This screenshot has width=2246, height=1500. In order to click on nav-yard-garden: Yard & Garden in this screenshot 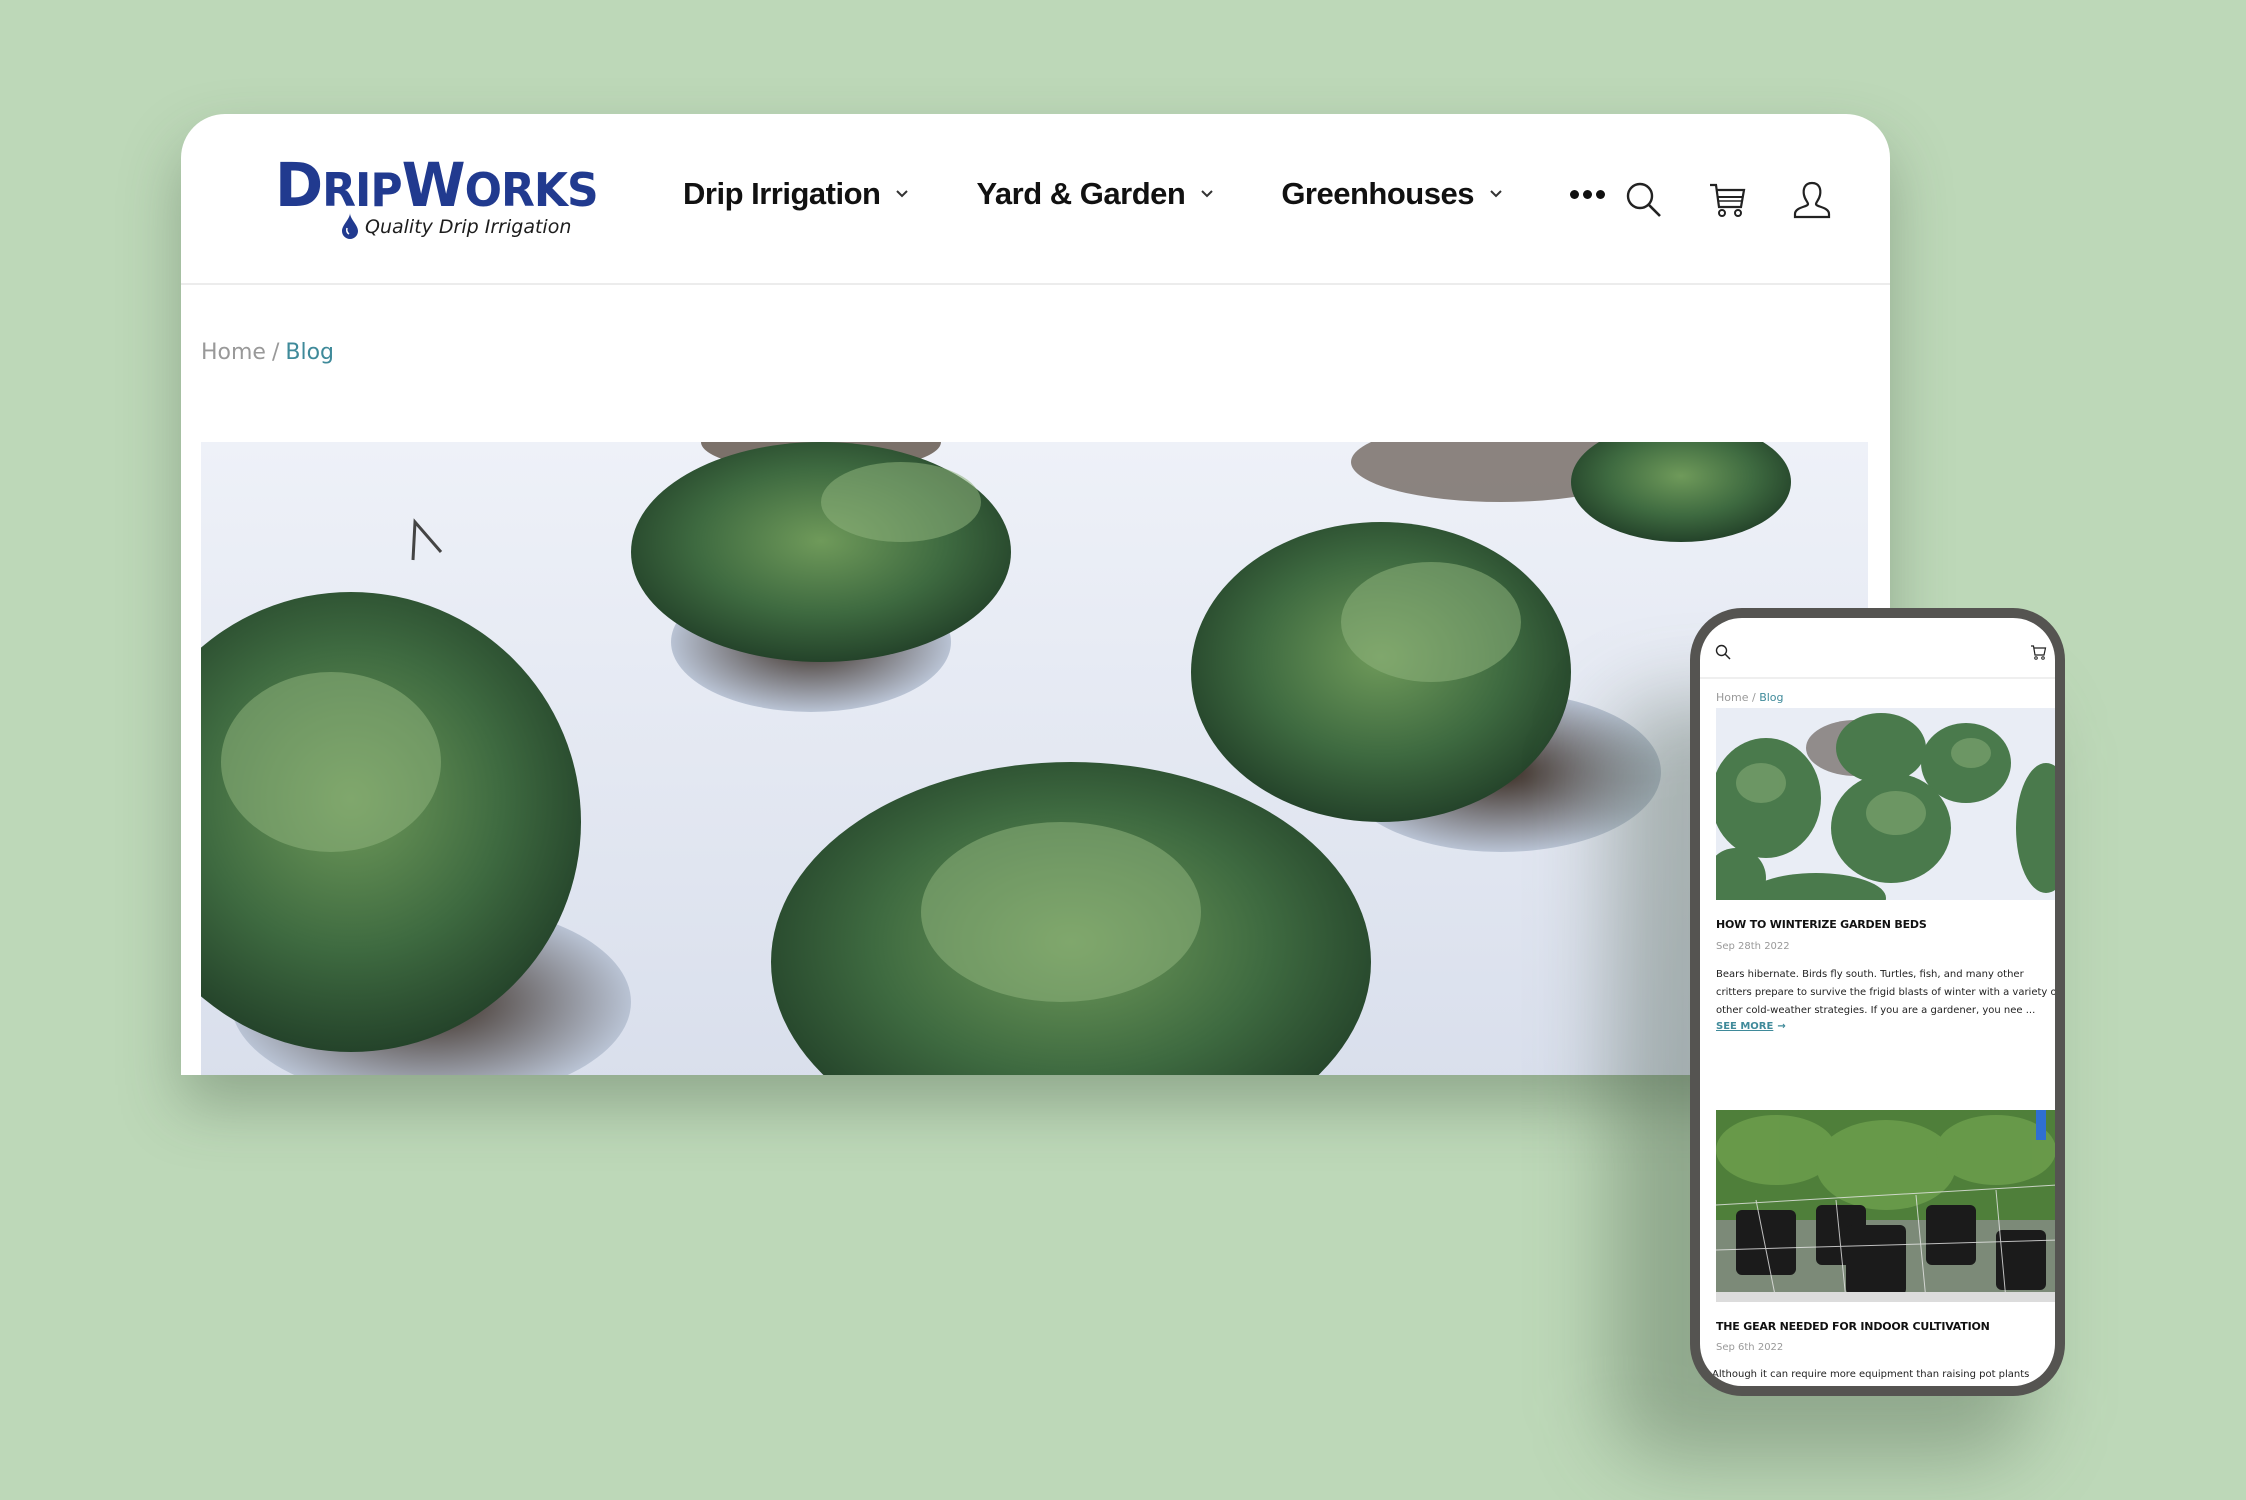, I will do `click(1095, 194)`.